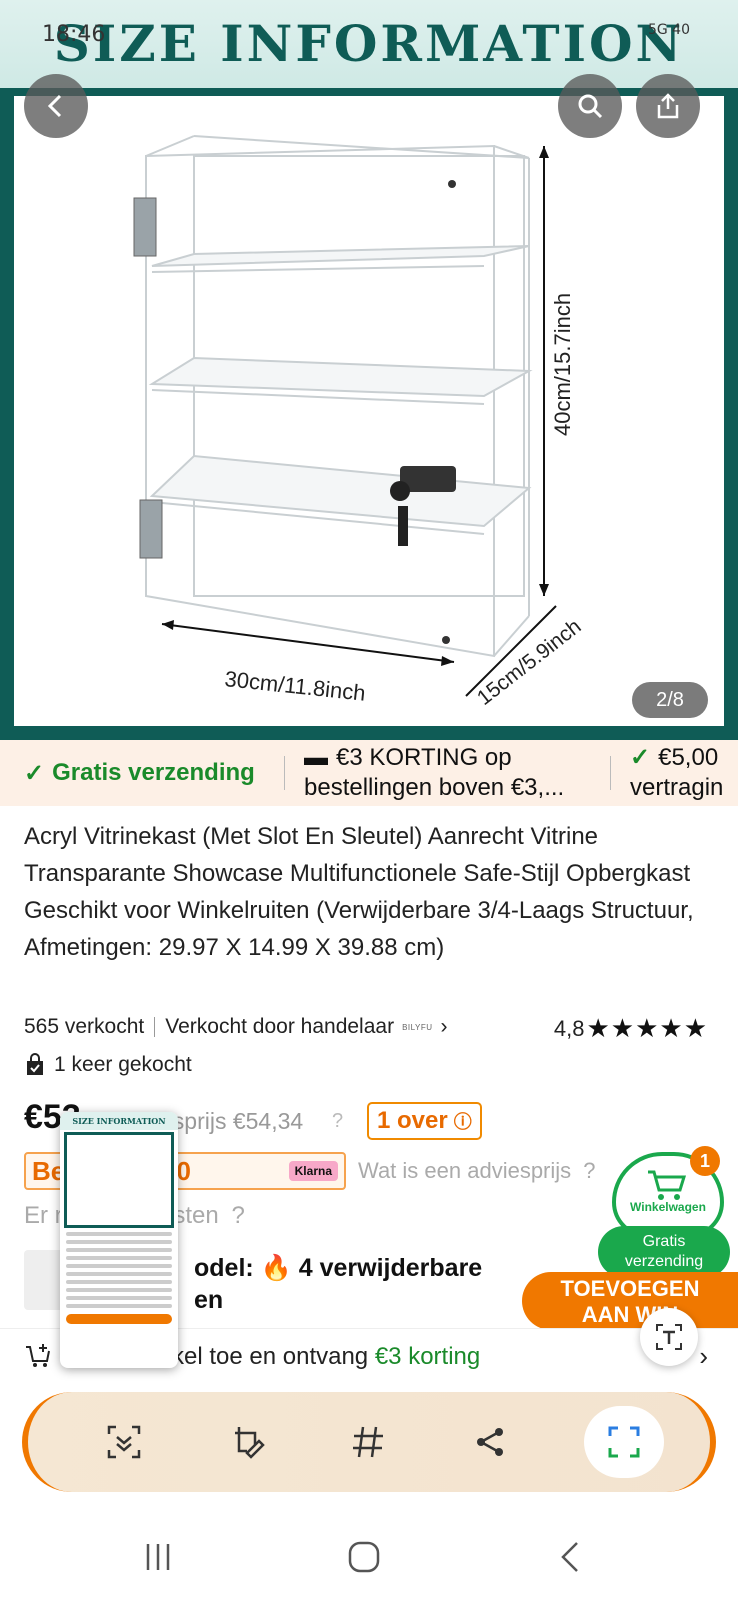  I want to click on info-icon: ?, so click(337, 1121).